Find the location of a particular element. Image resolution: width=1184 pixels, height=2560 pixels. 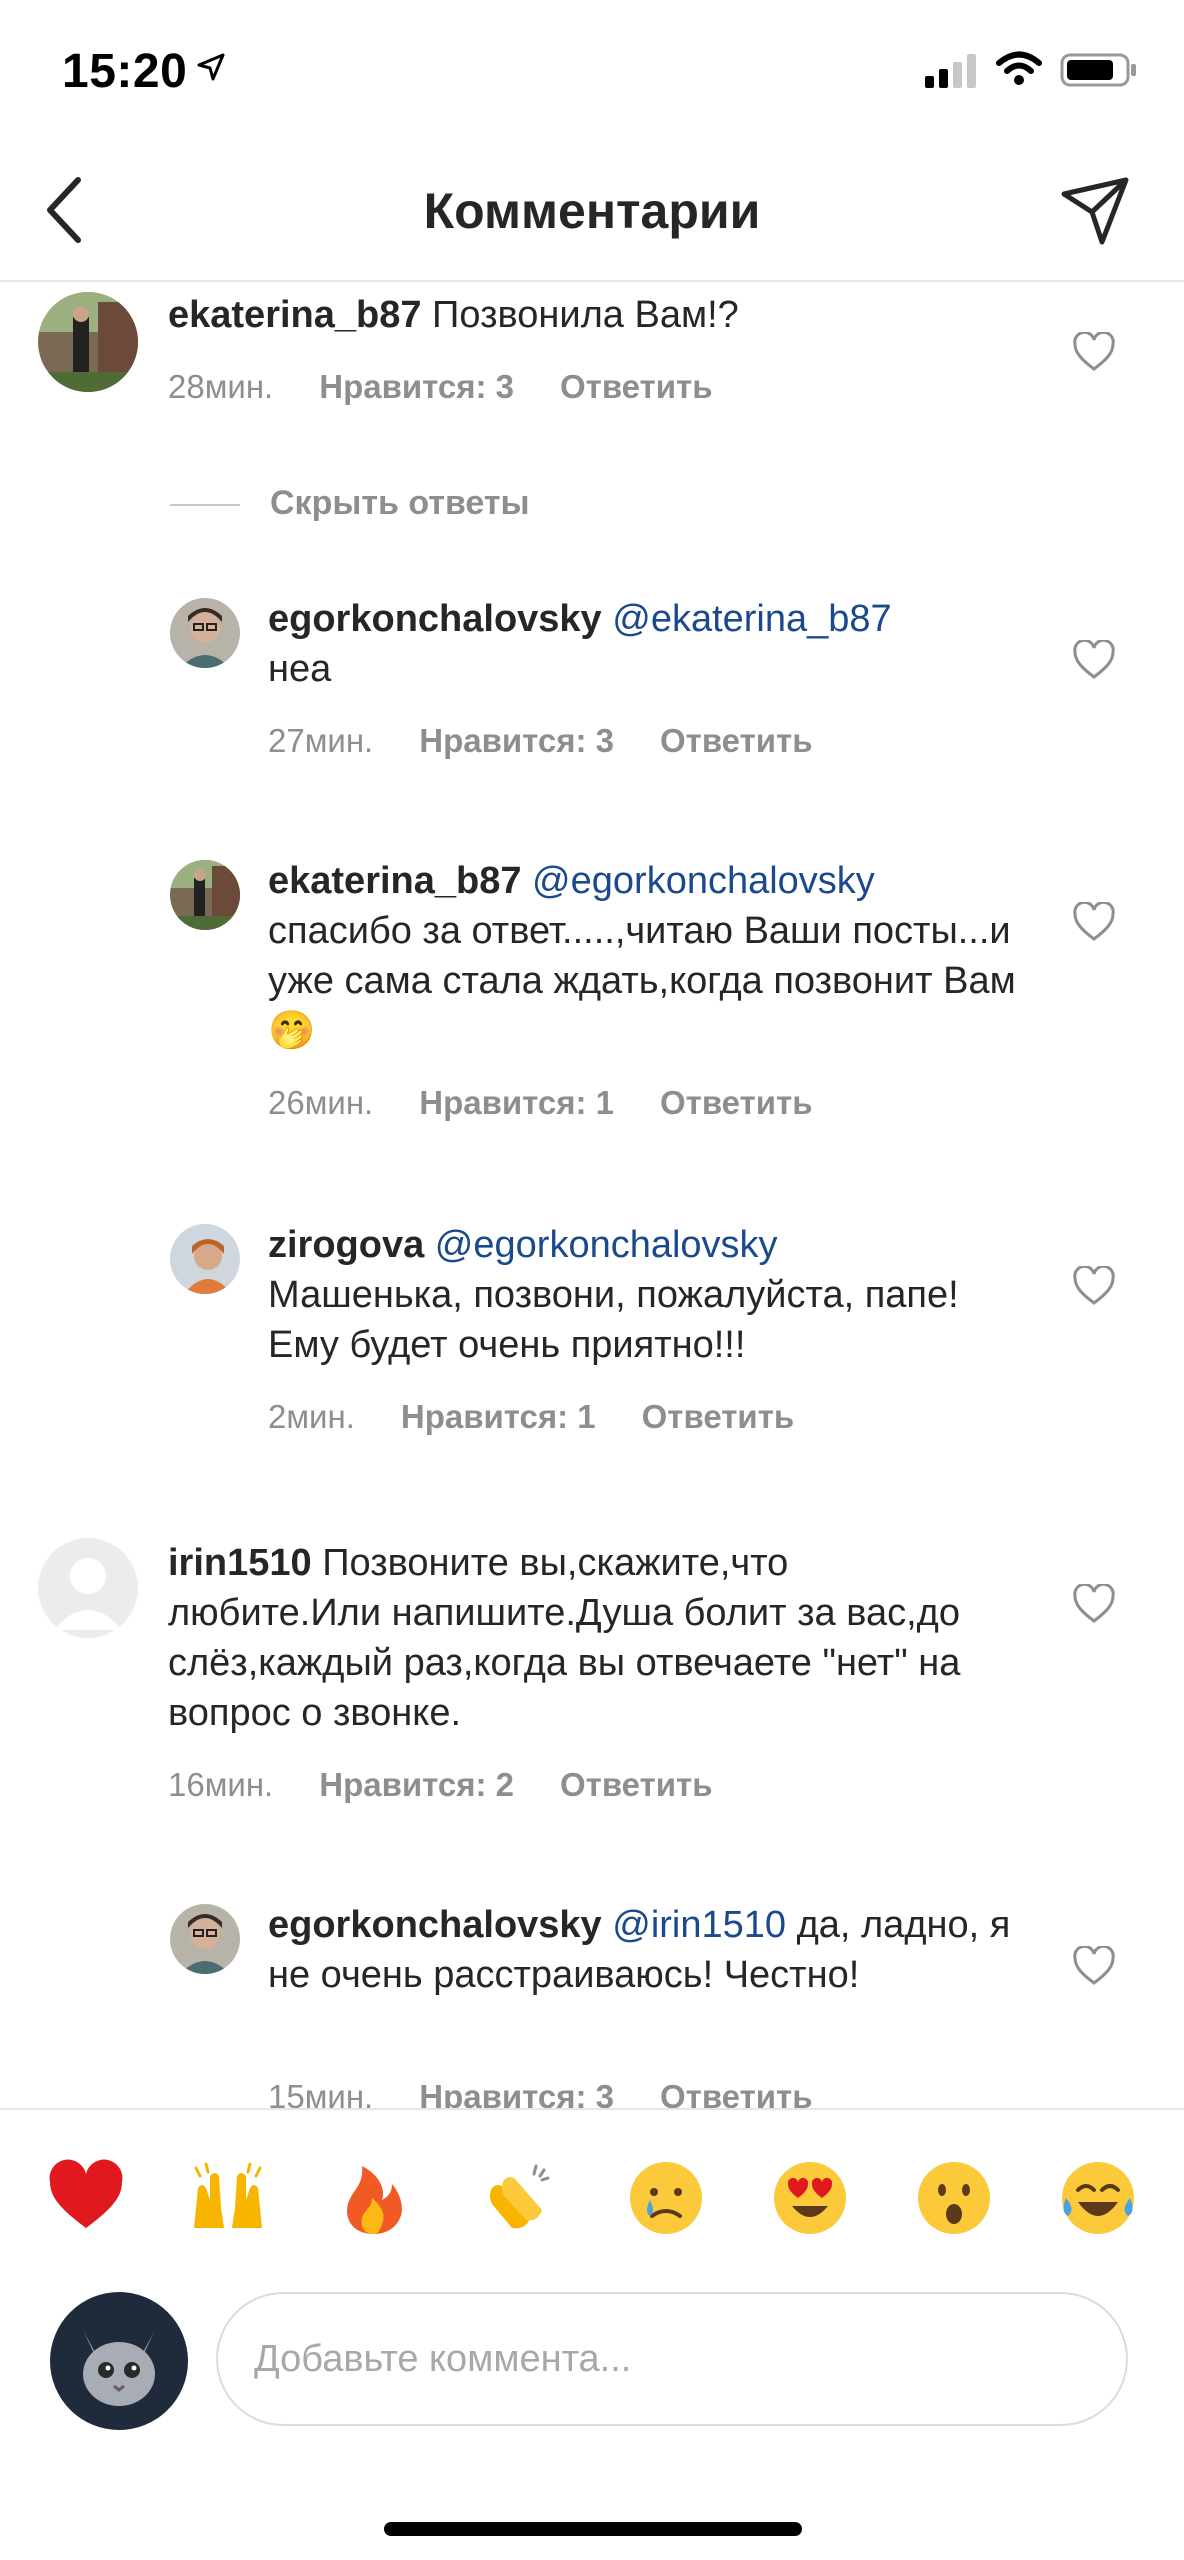

comment-input is located at coordinates (672, 2359).